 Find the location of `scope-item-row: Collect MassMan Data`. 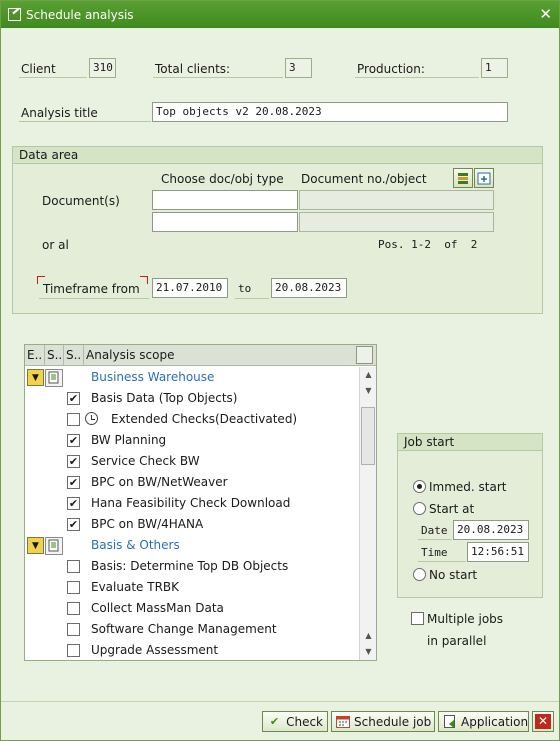

scope-item-row: Collect MassMan Data is located at coordinates (191, 608).